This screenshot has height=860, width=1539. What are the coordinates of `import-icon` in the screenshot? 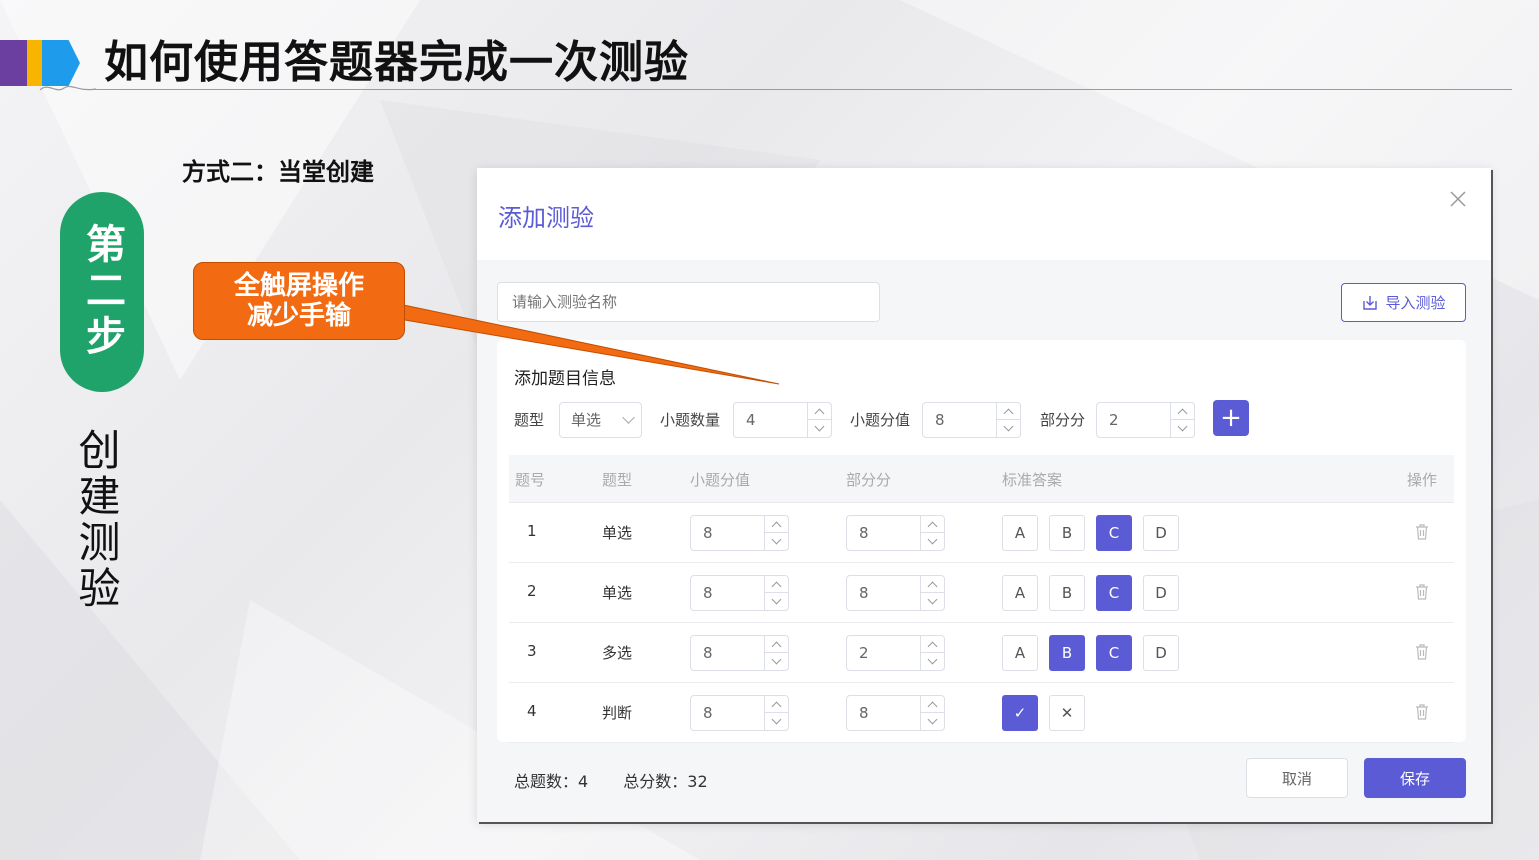 It's located at (1370, 302).